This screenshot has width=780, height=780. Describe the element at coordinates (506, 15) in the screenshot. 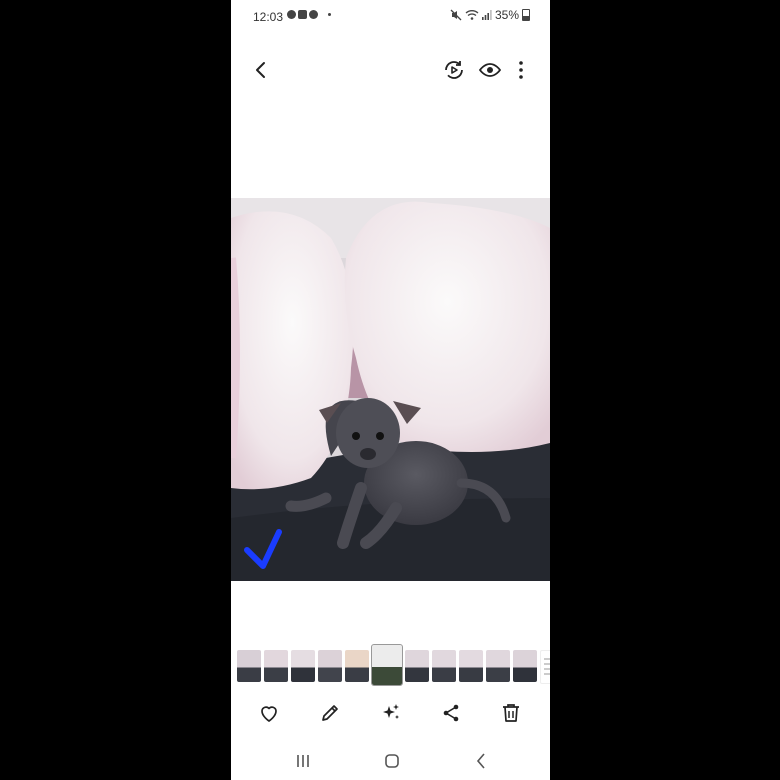

I see `battery-percent: 35%` at that location.